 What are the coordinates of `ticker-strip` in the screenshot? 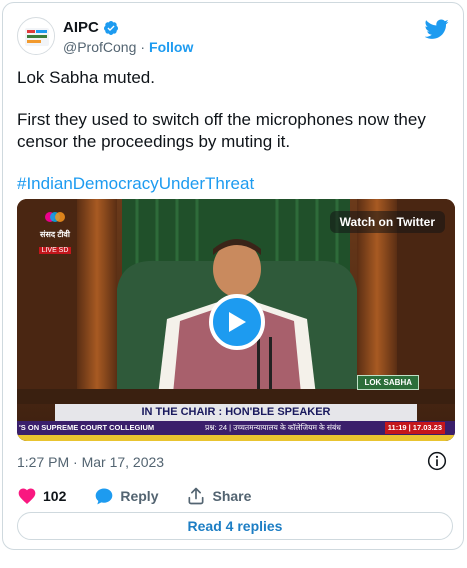 It's located at (236, 438).